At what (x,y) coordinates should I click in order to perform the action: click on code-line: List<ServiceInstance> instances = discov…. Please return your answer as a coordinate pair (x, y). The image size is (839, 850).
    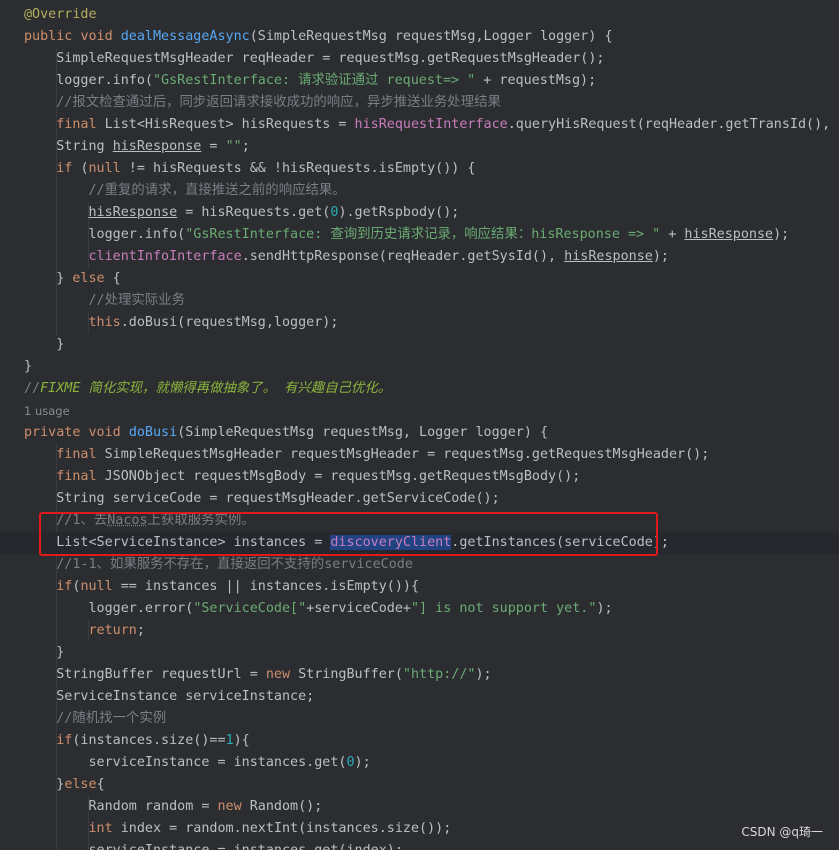
    Looking at the image, I should click on (419, 543).